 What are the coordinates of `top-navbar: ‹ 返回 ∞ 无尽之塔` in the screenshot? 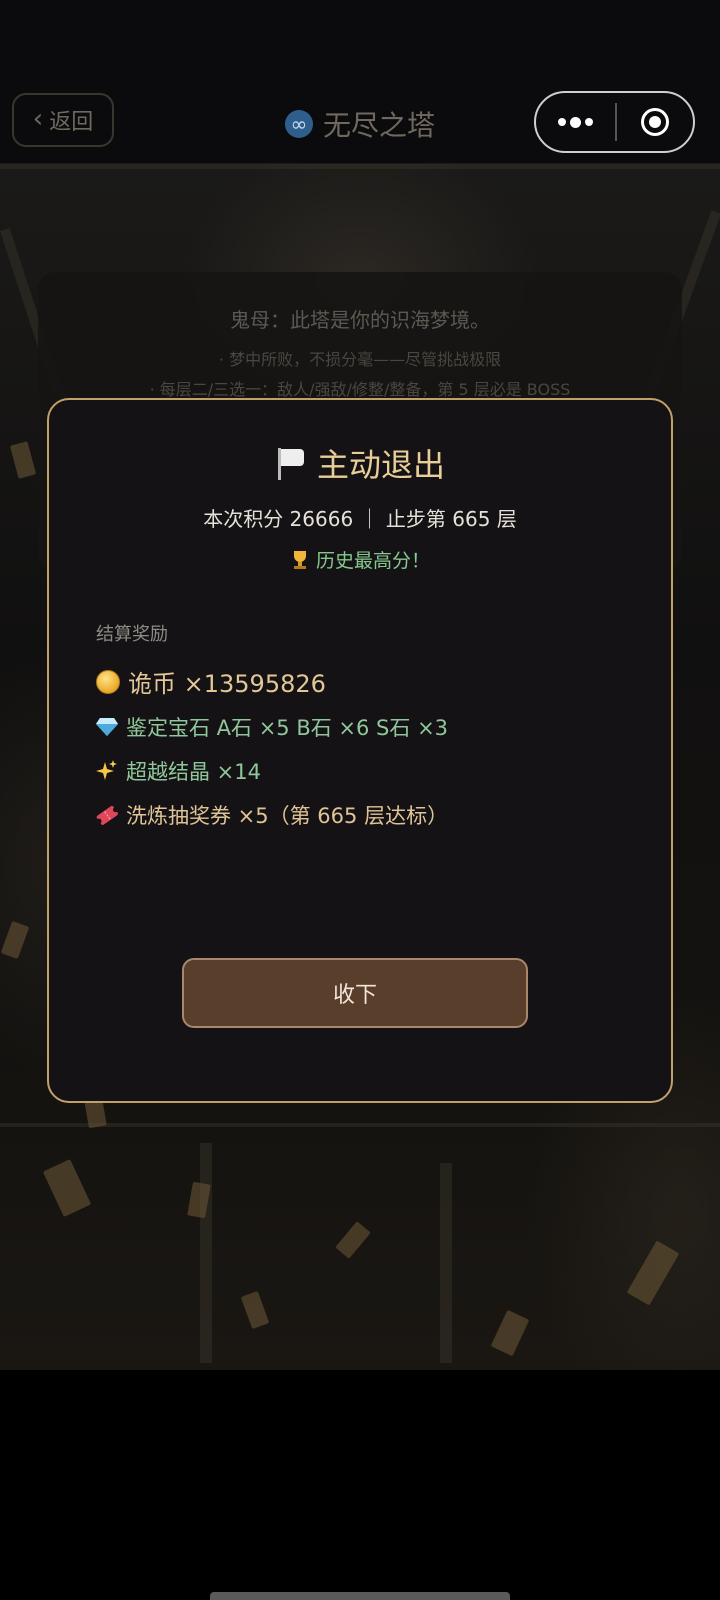 It's located at (360, 82).